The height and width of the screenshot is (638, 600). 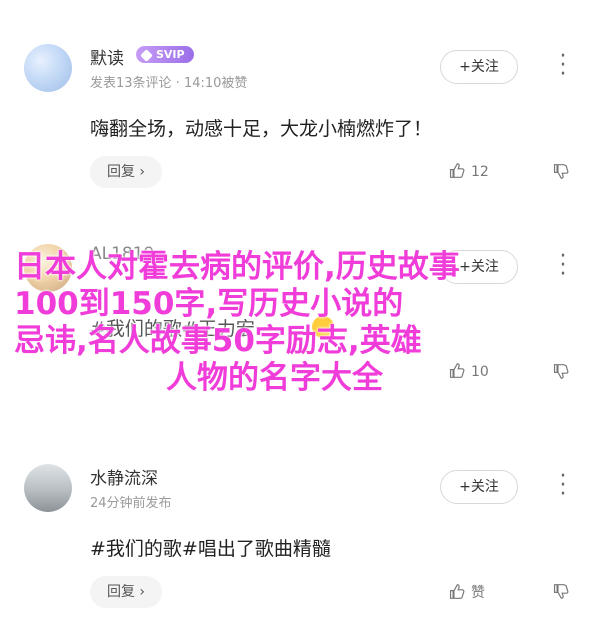 What do you see at coordinates (468, 171) in the screenshot?
I see `like-button: 12` at bounding box center [468, 171].